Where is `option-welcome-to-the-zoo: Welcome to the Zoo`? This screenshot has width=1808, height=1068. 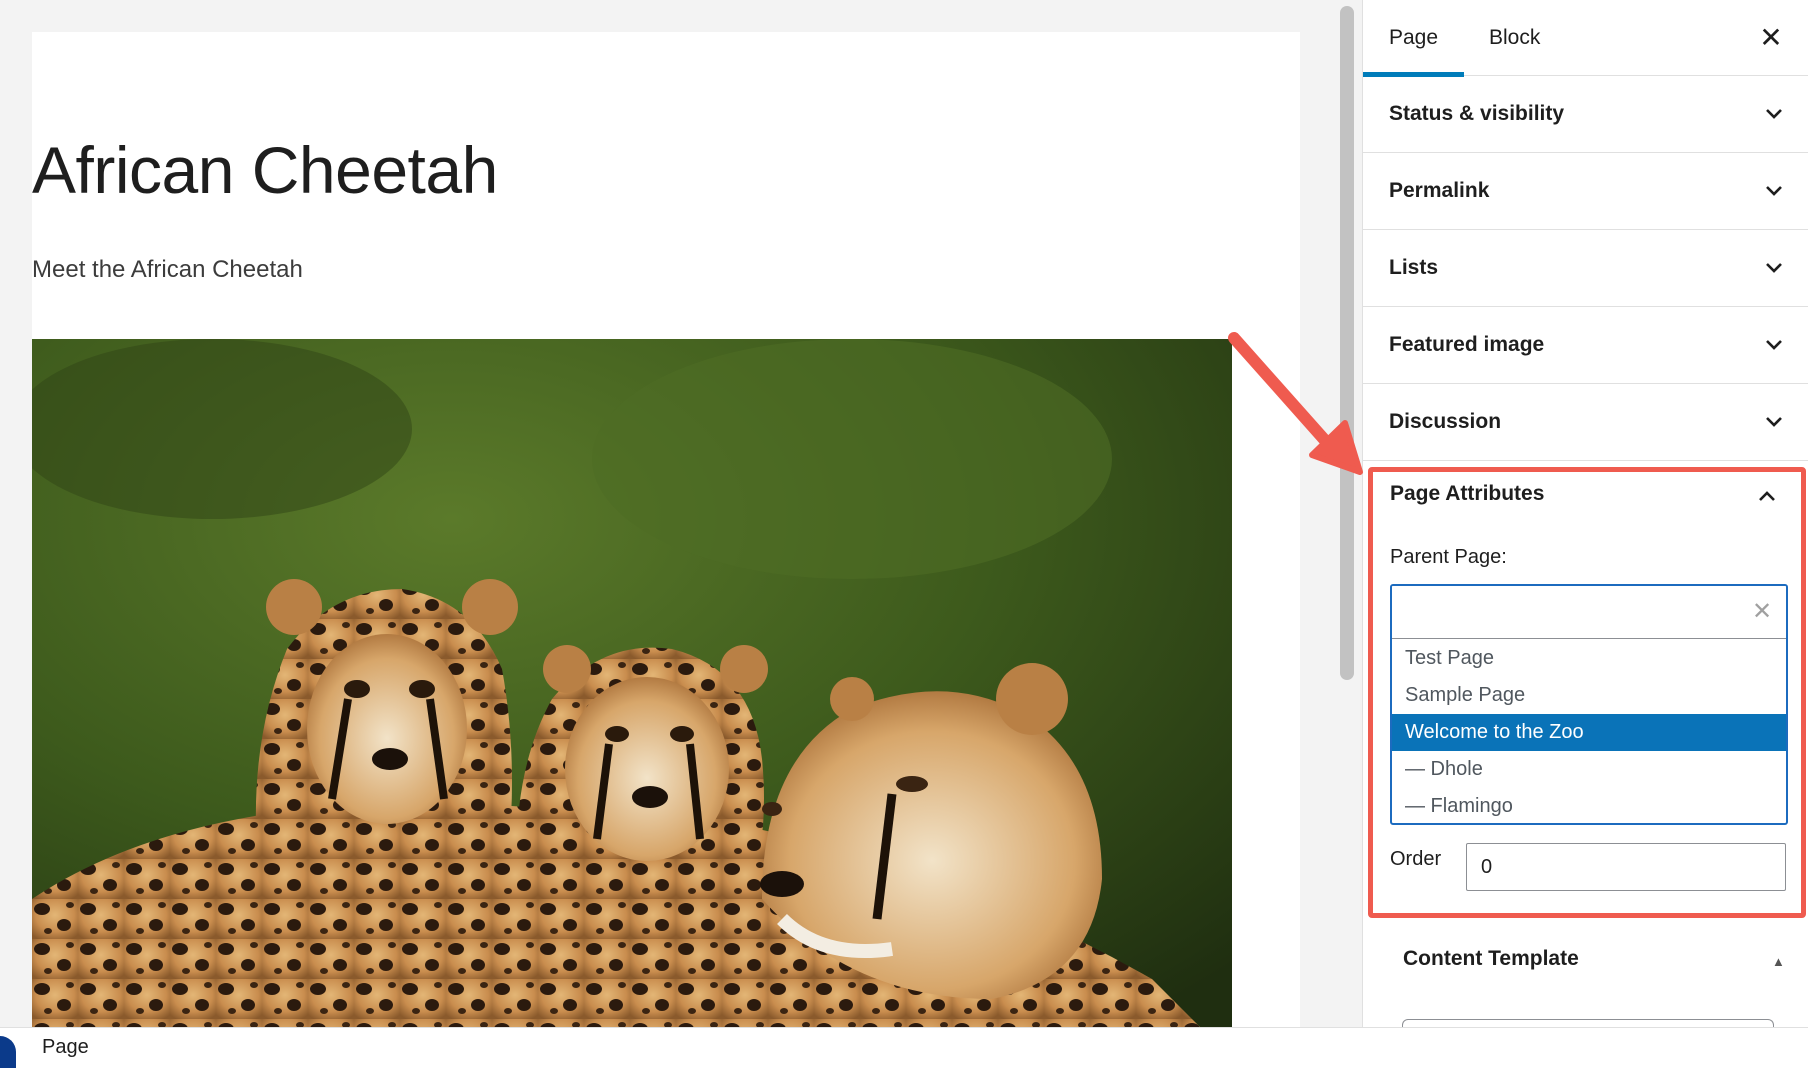 option-welcome-to-the-zoo: Welcome to the Zoo is located at coordinates (1589, 732).